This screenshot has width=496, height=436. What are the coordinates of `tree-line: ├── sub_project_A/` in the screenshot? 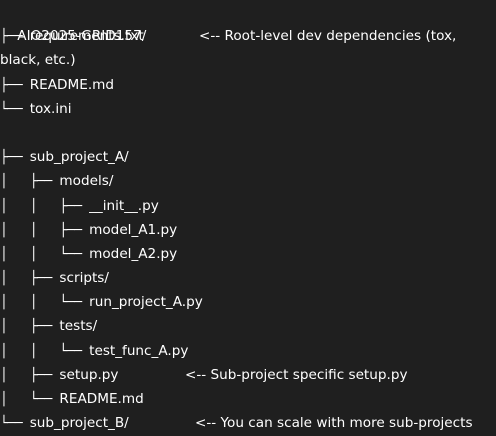 It's located at (248, 157).